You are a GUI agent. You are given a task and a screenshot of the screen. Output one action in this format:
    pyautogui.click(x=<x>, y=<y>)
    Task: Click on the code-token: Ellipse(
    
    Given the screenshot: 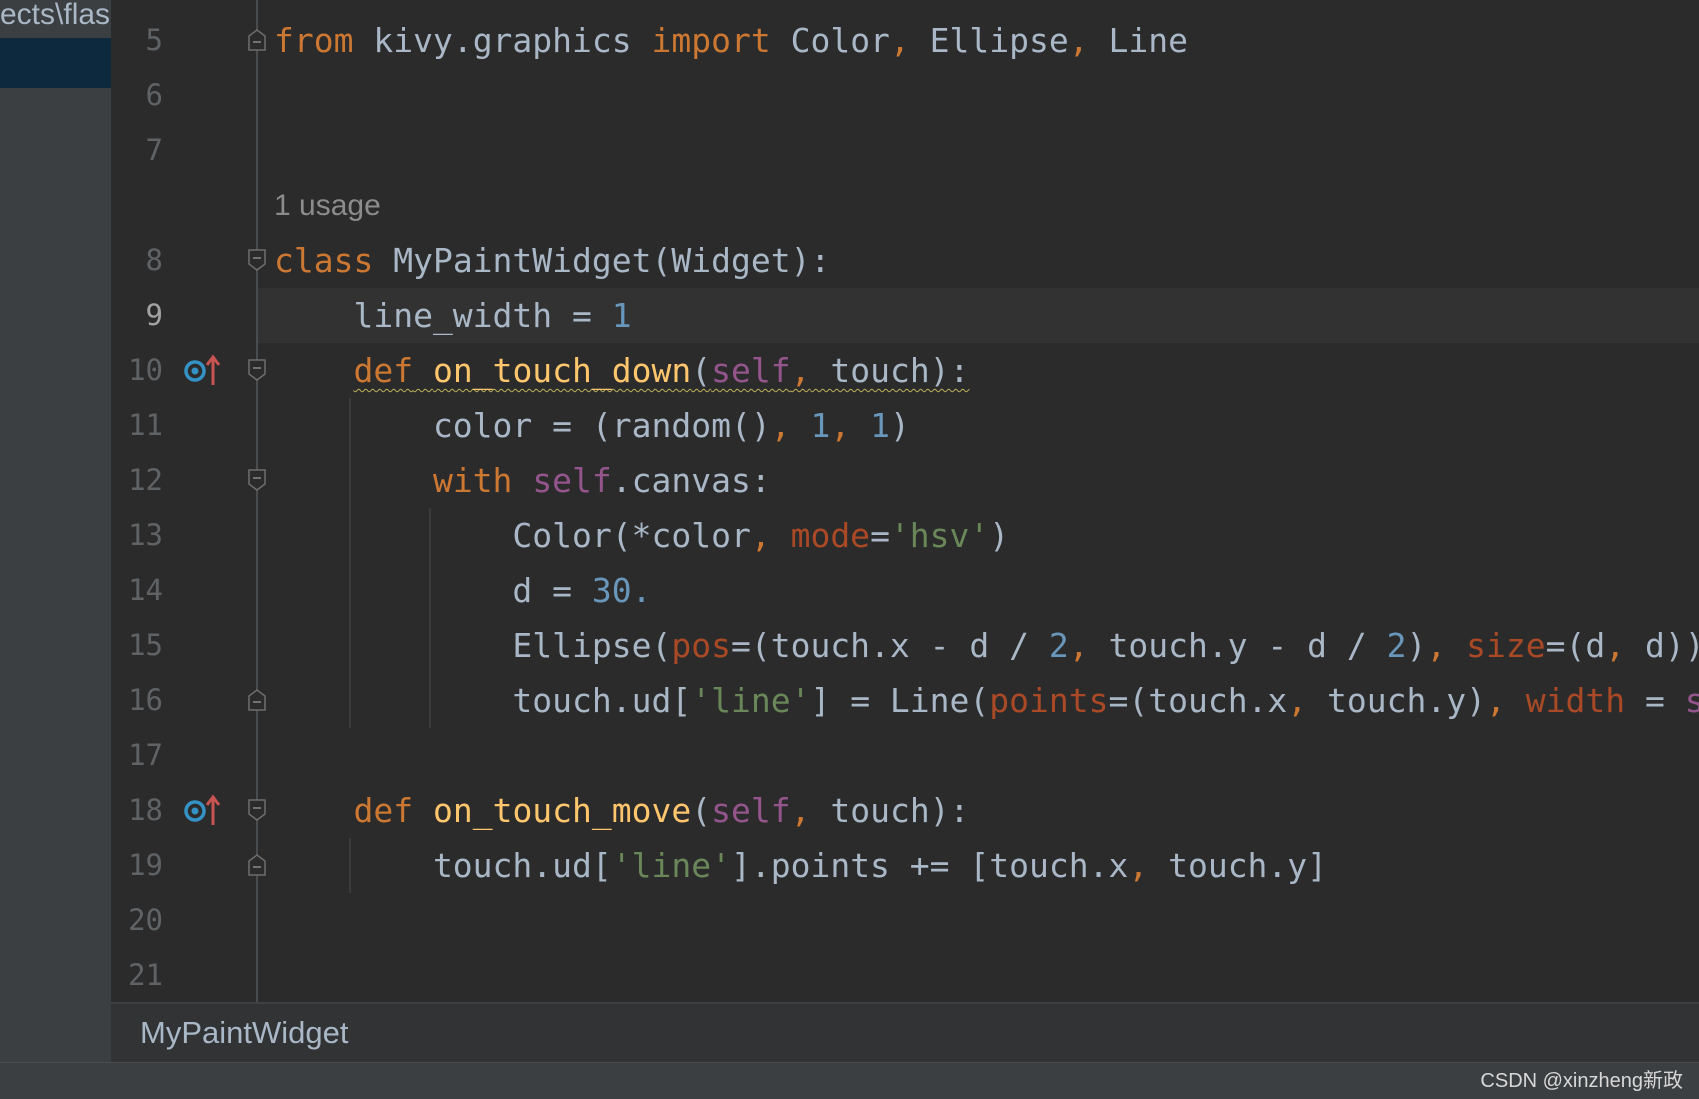 What is the action you would take?
    pyautogui.click(x=473, y=645)
    